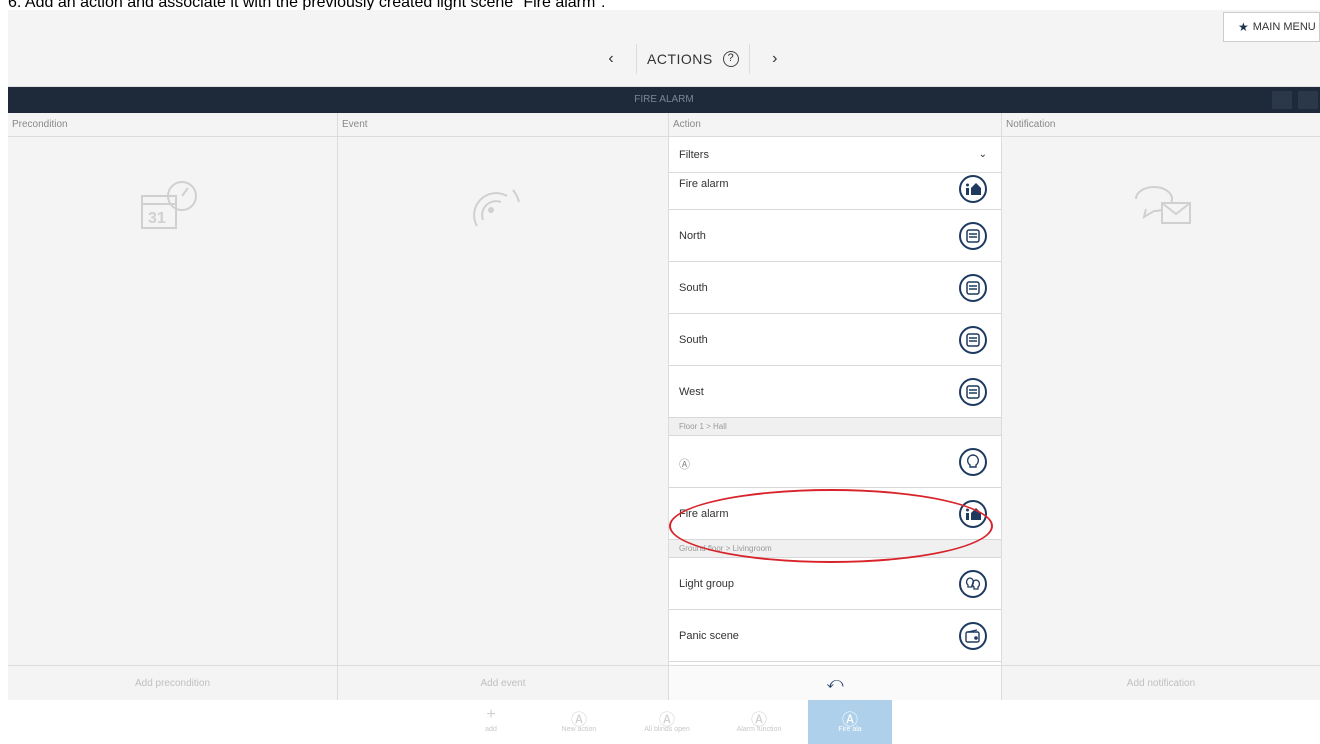 This screenshot has height=744, width=1320. Describe the element at coordinates (835, 584) in the screenshot. I see `list-item: Light group` at that location.